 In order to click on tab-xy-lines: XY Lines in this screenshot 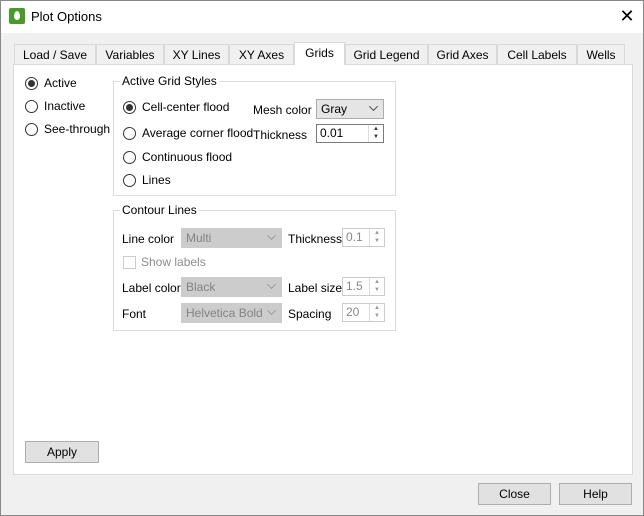, I will do `click(196, 54)`.